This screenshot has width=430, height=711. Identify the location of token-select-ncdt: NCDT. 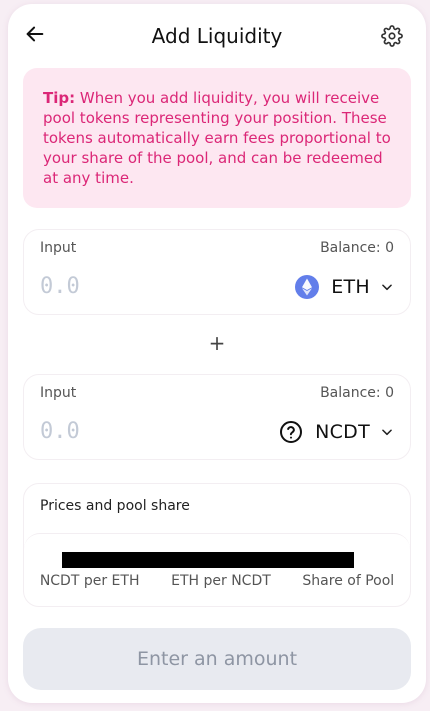
(336, 432).